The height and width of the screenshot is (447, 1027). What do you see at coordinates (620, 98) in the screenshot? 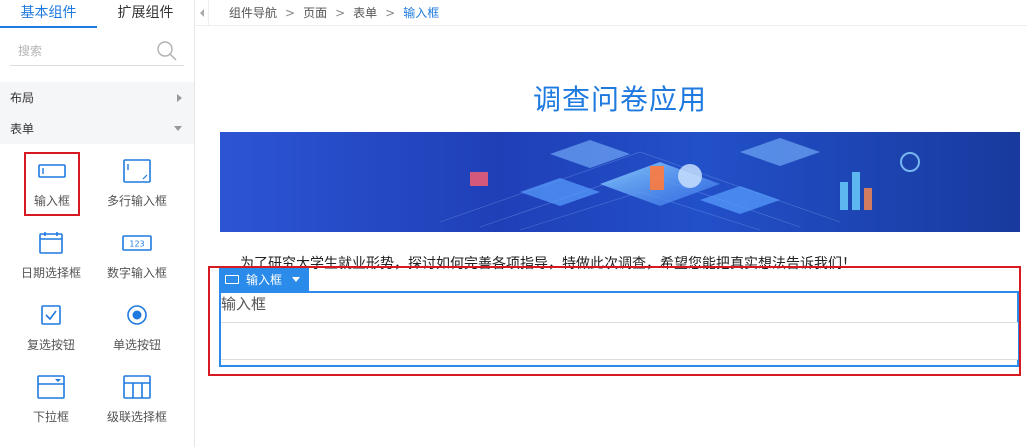
I see `page-title: 调查问卷应用` at bounding box center [620, 98].